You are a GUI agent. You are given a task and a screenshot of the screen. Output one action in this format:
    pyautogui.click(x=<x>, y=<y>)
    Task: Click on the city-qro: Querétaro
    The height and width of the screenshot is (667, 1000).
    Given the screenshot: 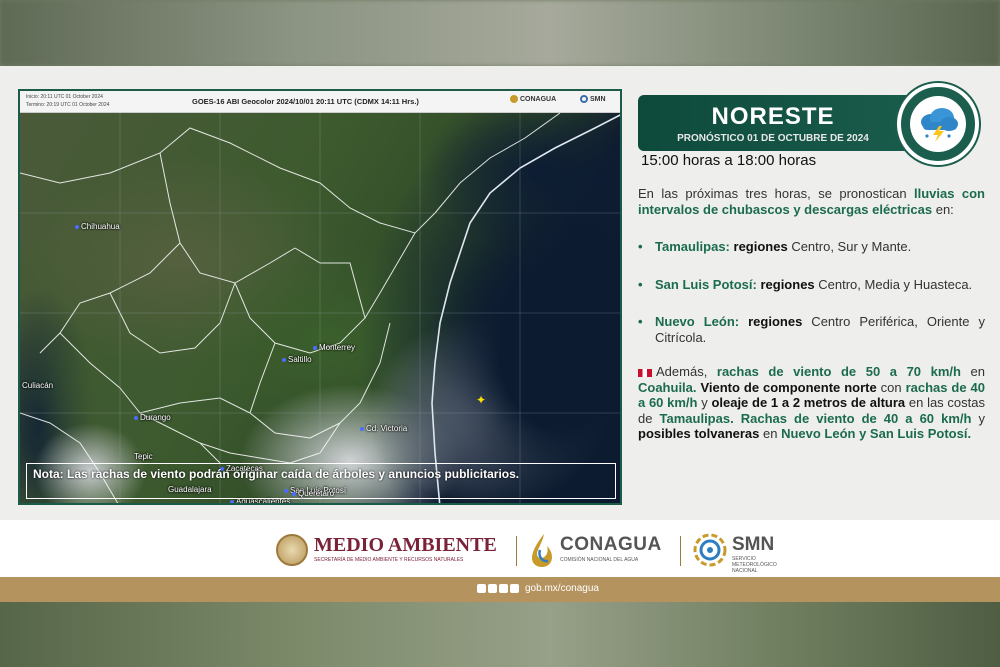 What is the action you would take?
    pyautogui.click(x=313, y=493)
    